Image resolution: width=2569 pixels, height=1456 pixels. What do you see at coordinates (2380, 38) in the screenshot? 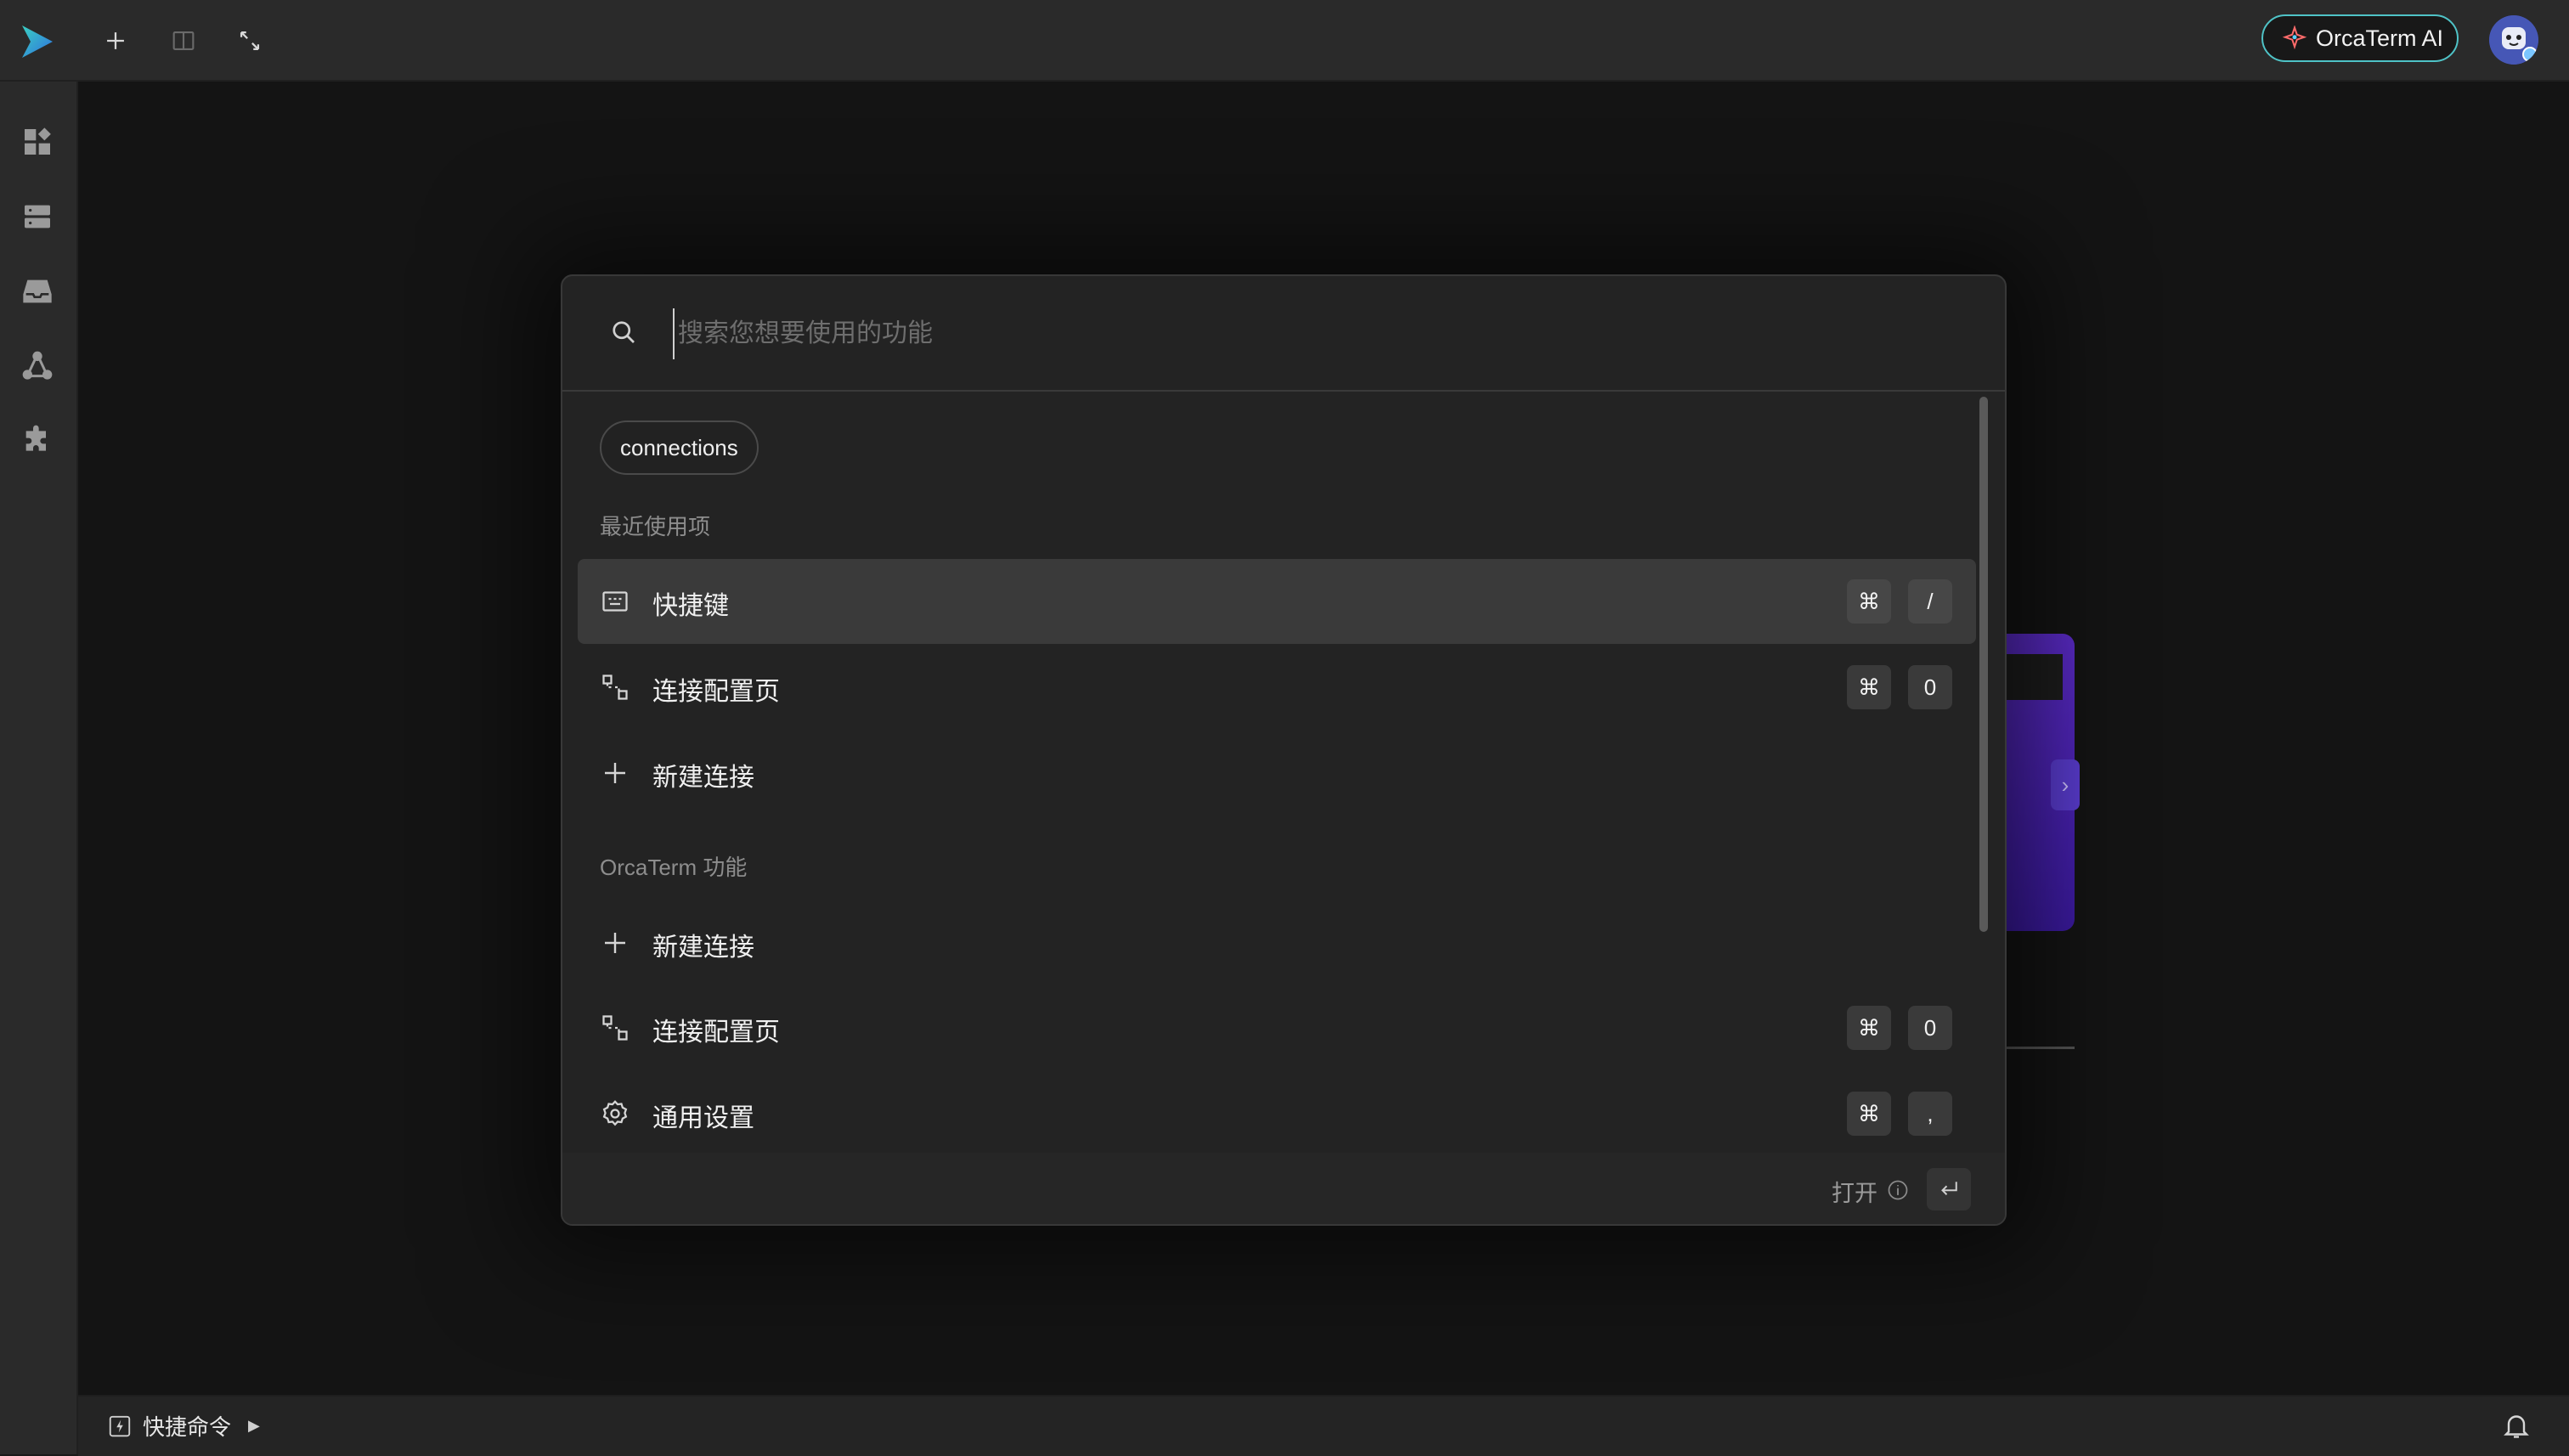
I see `orcaterm-ai-label: OrcaTerm AI` at bounding box center [2380, 38].